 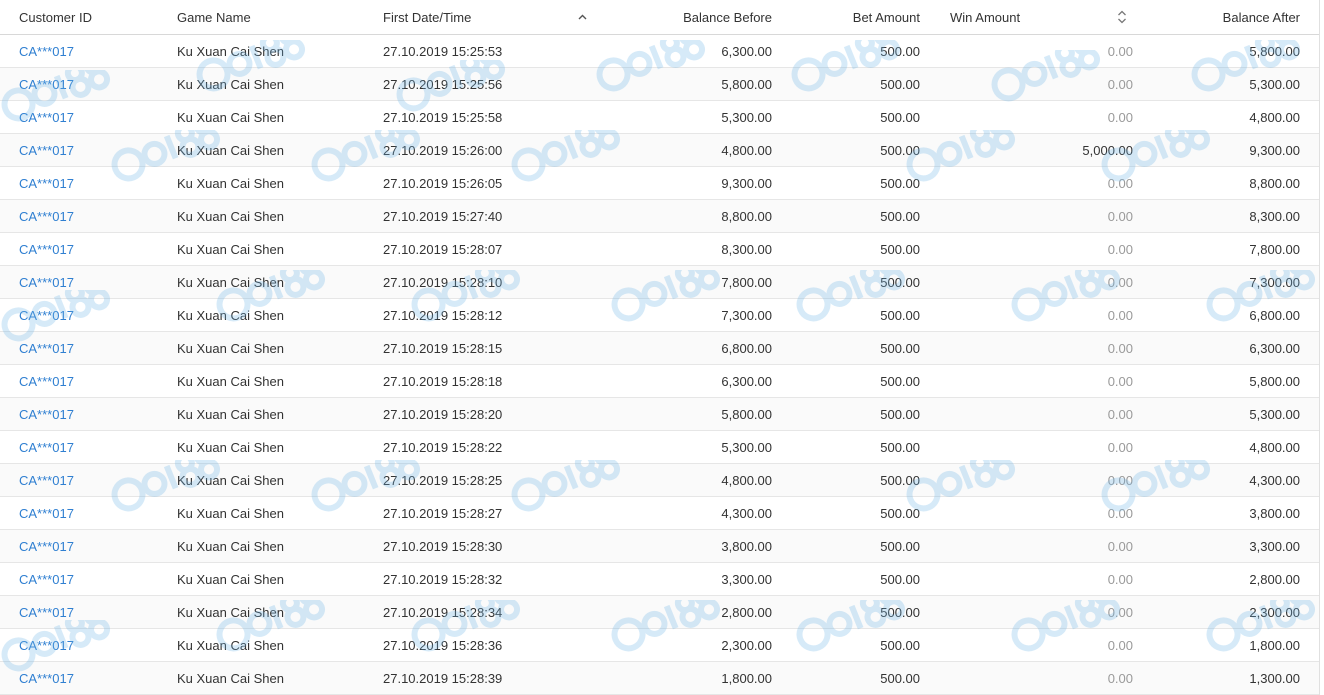 What do you see at coordinates (443, 84) in the screenshot?
I see `datetime-cell: 27.10.2019 15:25:56` at bounding box center [443, 84].